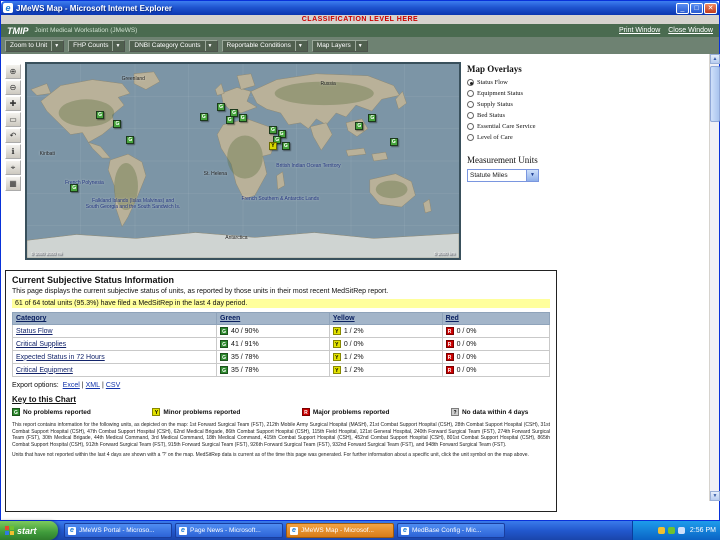  Describe the element at coordinates (491, 115) in the screenshot. I see `overlay-option-label: Bed Status` at that location.